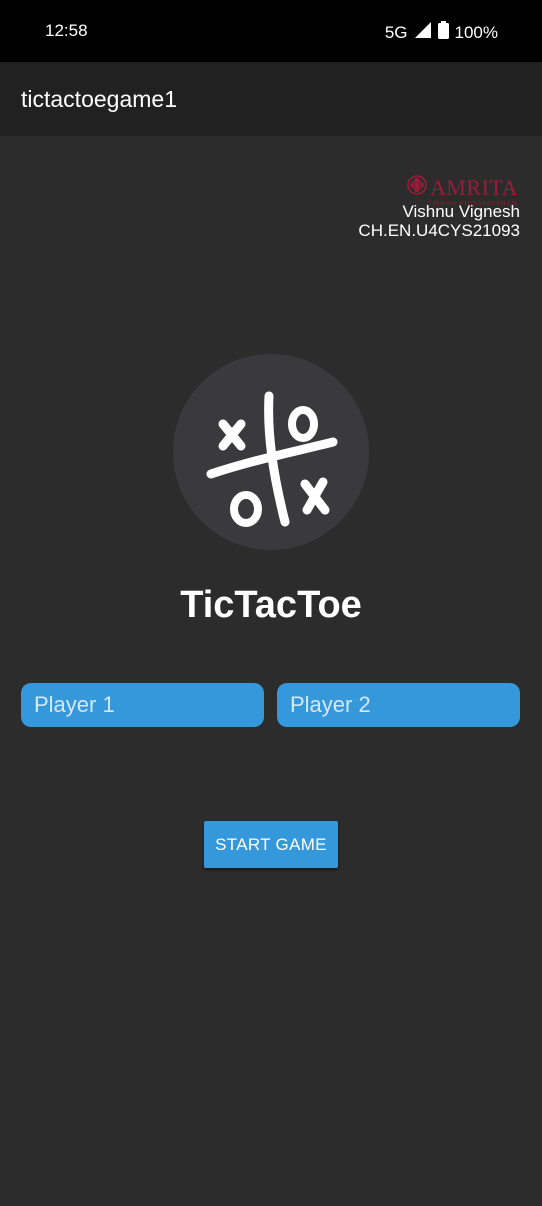 This screenshot has height=1206, width=542. What do you see at coordinates (142, 705) in the screenshot?
I see `player1-input` at bounding box center [142, 705].